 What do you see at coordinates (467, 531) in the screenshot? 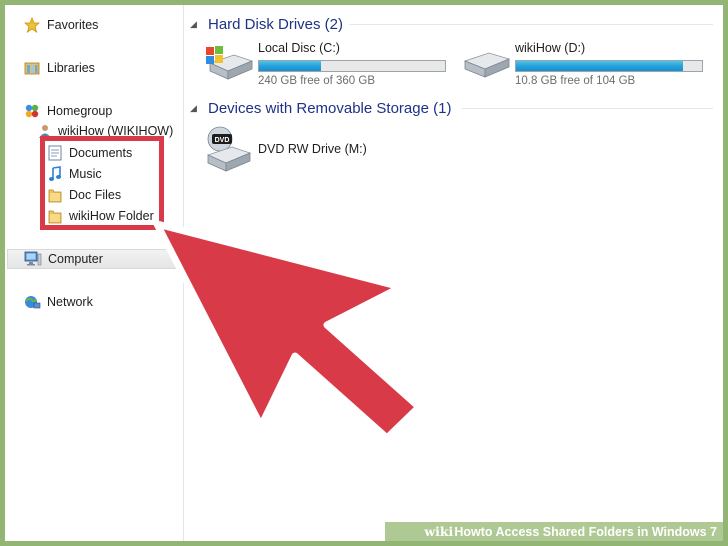
I see `brand-how: How` at bounding box center [467, 531].